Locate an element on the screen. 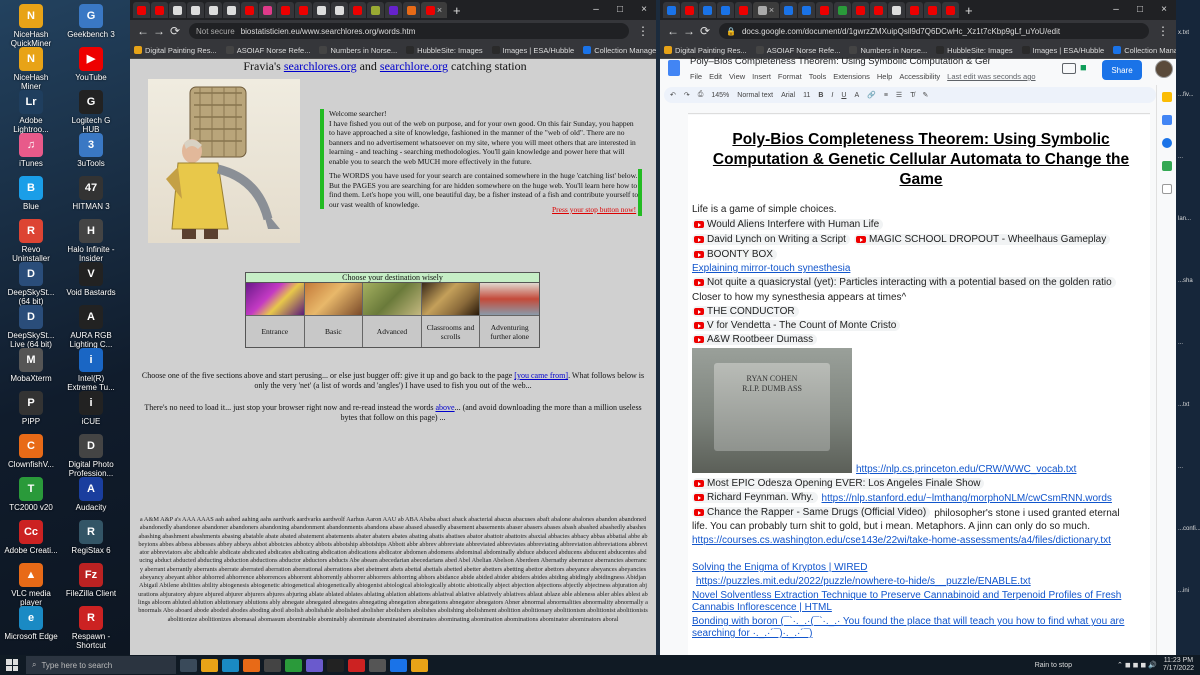 The width and height of the screenshot is (1200, 675). edge-icon is located at coordinates (230, 665).